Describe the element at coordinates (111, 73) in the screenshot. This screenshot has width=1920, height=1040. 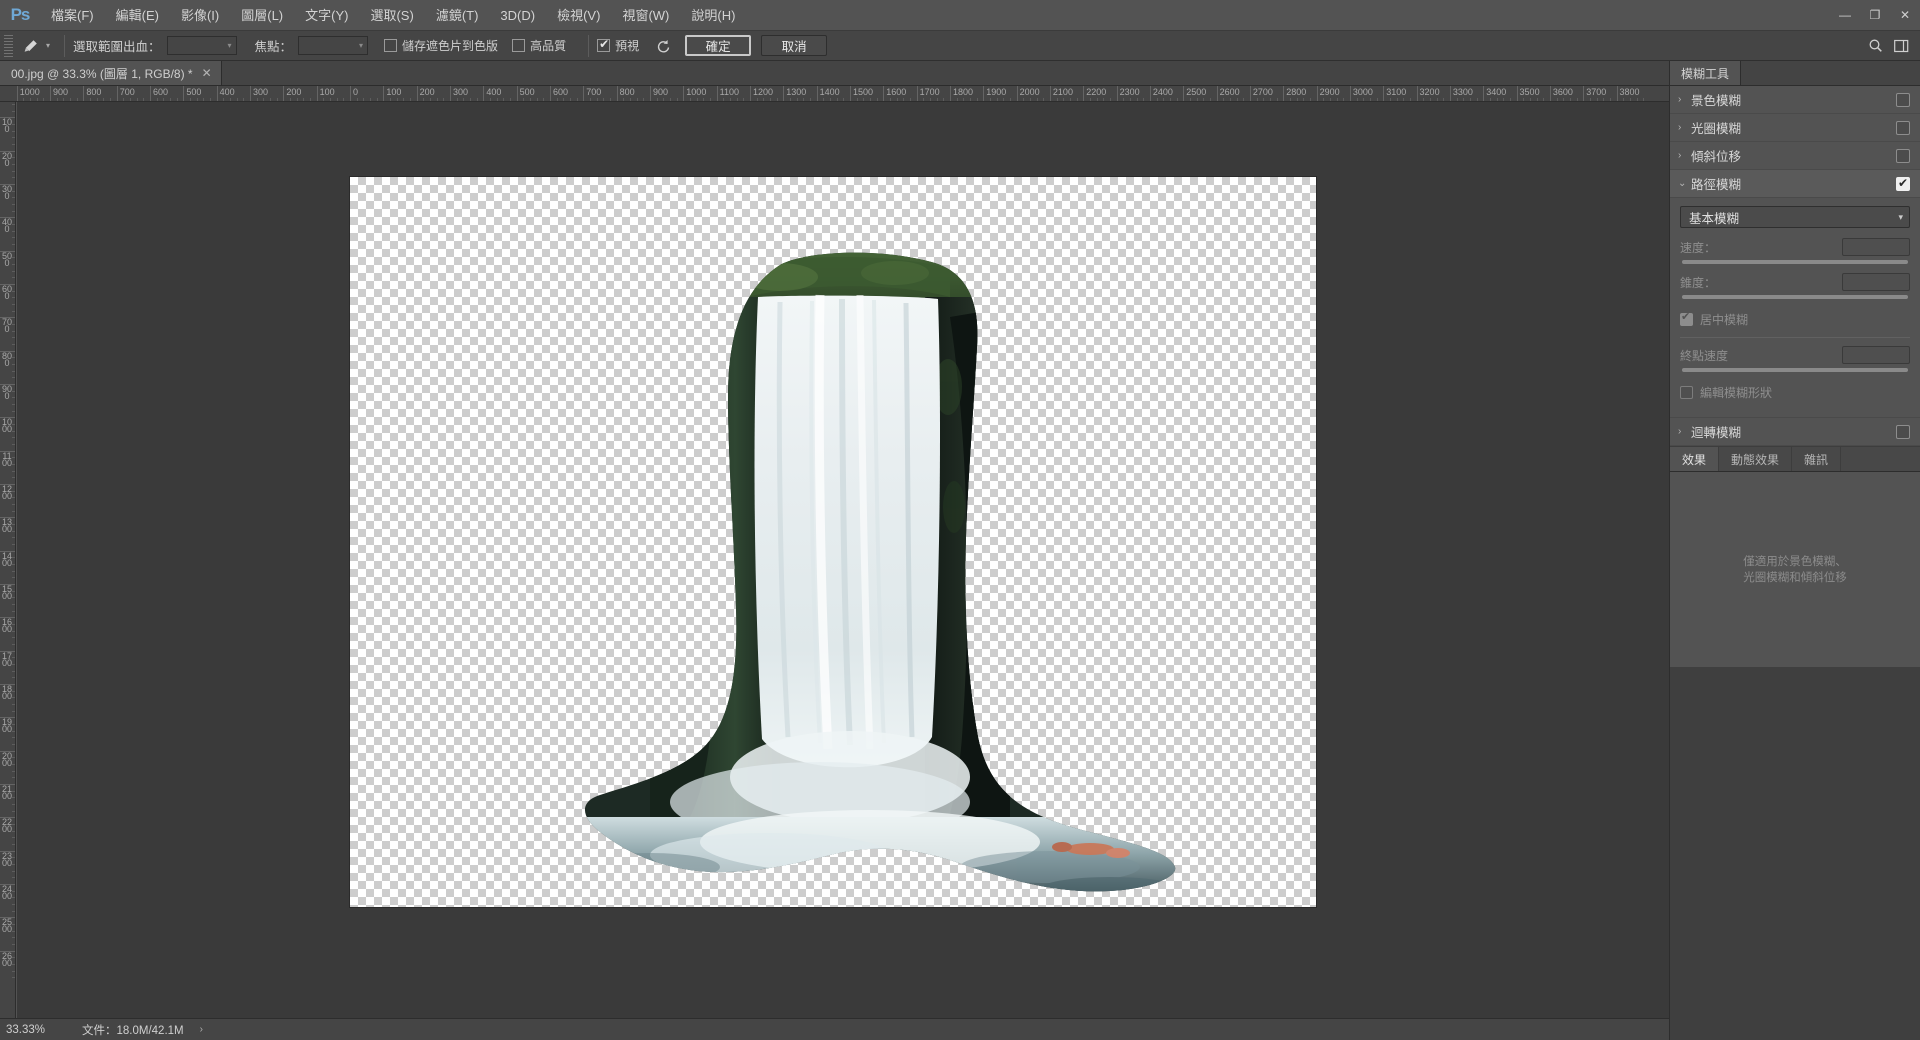
I see `document-tab: 00.jpg @ 33.3% (圖層 1, RGB/8) * ✕` at that location.